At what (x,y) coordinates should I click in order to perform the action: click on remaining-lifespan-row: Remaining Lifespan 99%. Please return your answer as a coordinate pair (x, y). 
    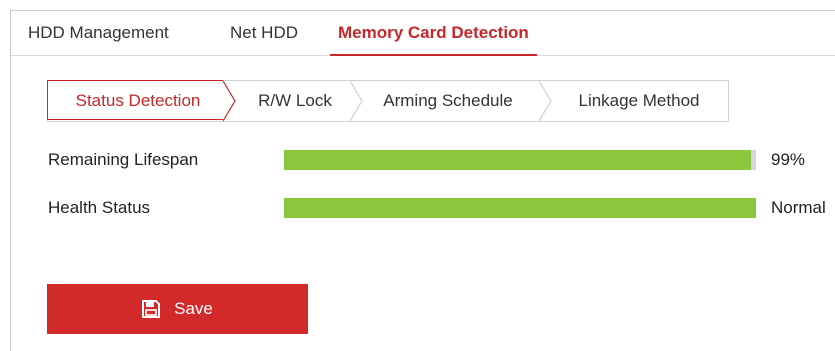
    Looking at the image, I should click on (441, 160).